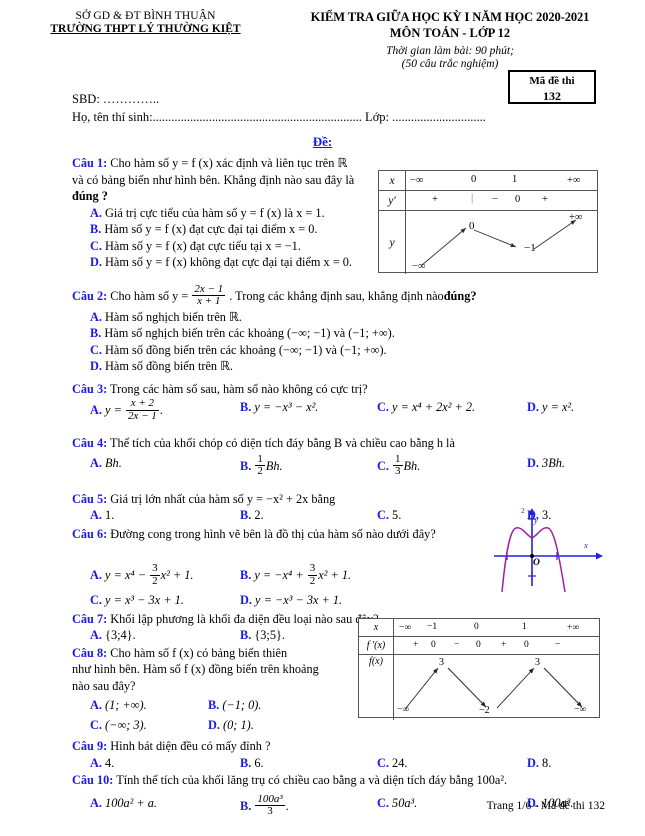  What do you see at coordinates (479, 646) in the screenshot?
I see `variation8-row-fprime: f '(x) + 0 − 0 + 0 −` at bounding box center [479, 646].